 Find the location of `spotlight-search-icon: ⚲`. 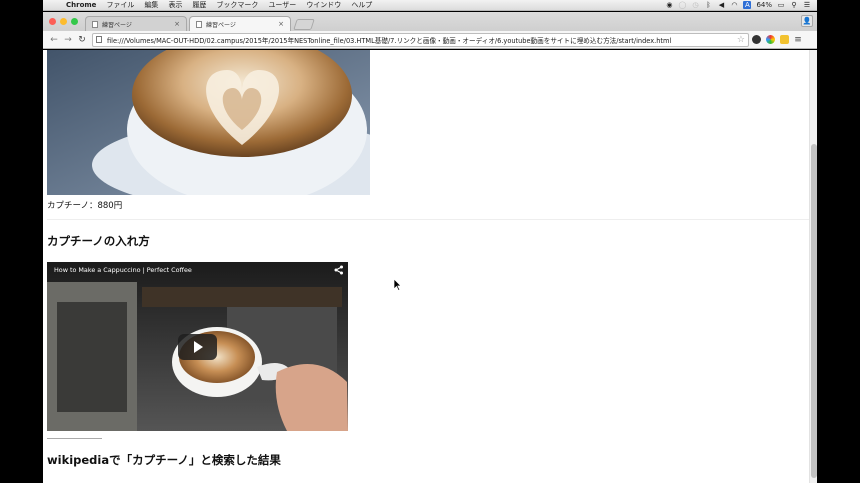

spotlight-search-icon: ⚲ is located at coordinates (794, 5).